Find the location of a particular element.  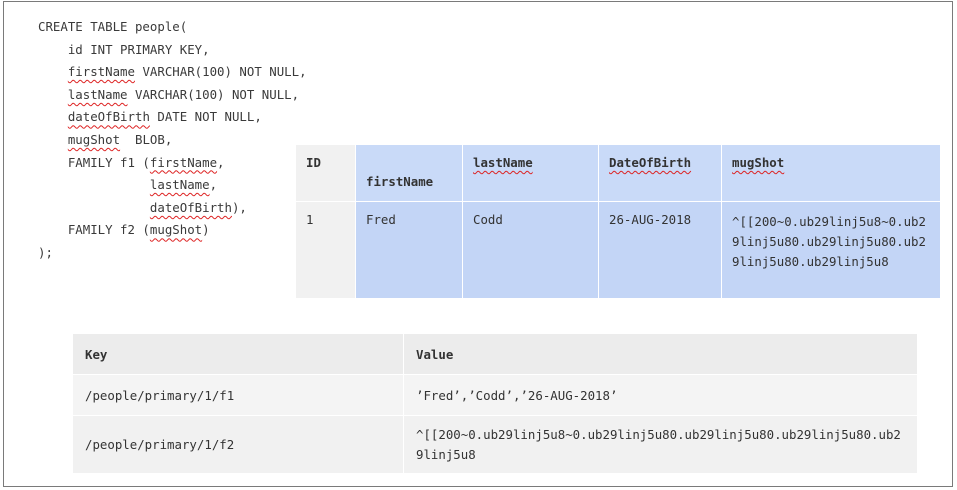

sql-line-4-rest: VARCHAR(100) NOT NULL, is located at coordinates (213, 94).